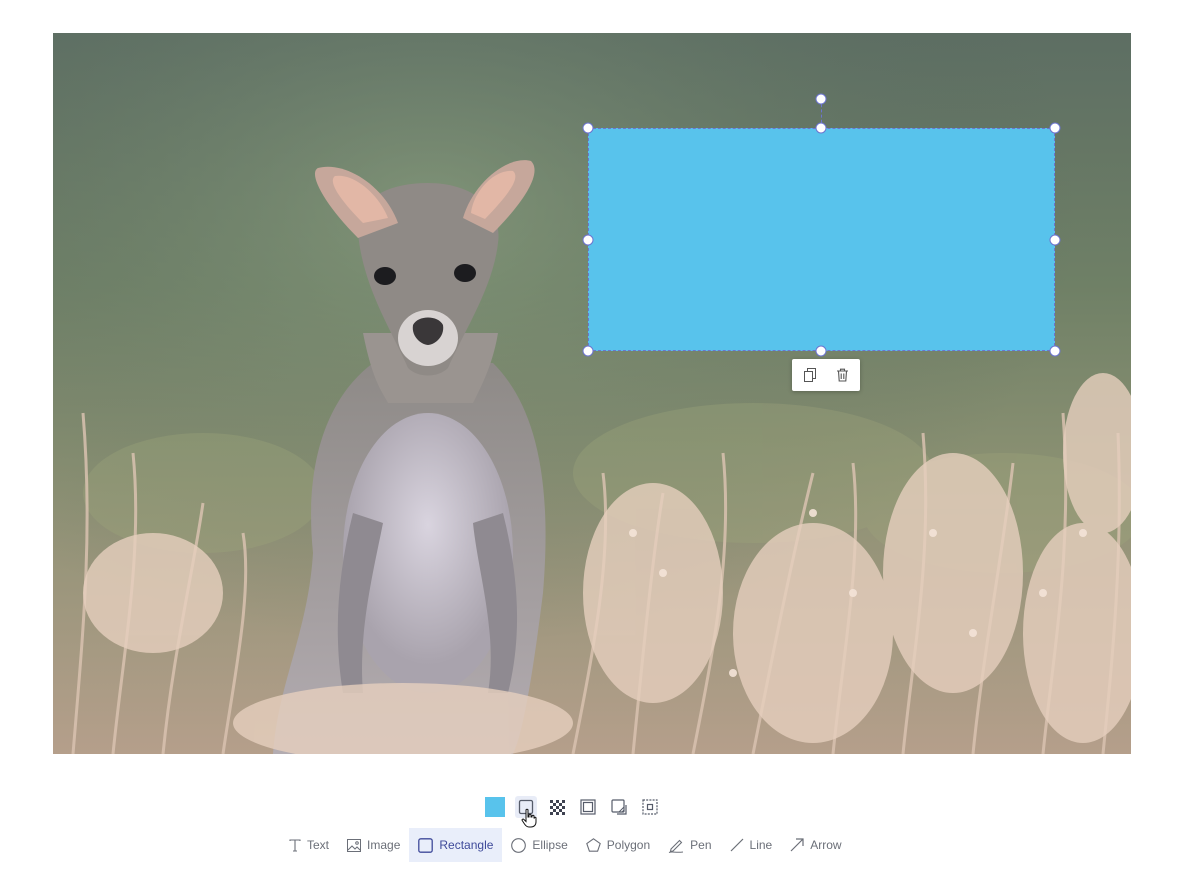  I want to click on resize-handle-right, so click(1055, 240).